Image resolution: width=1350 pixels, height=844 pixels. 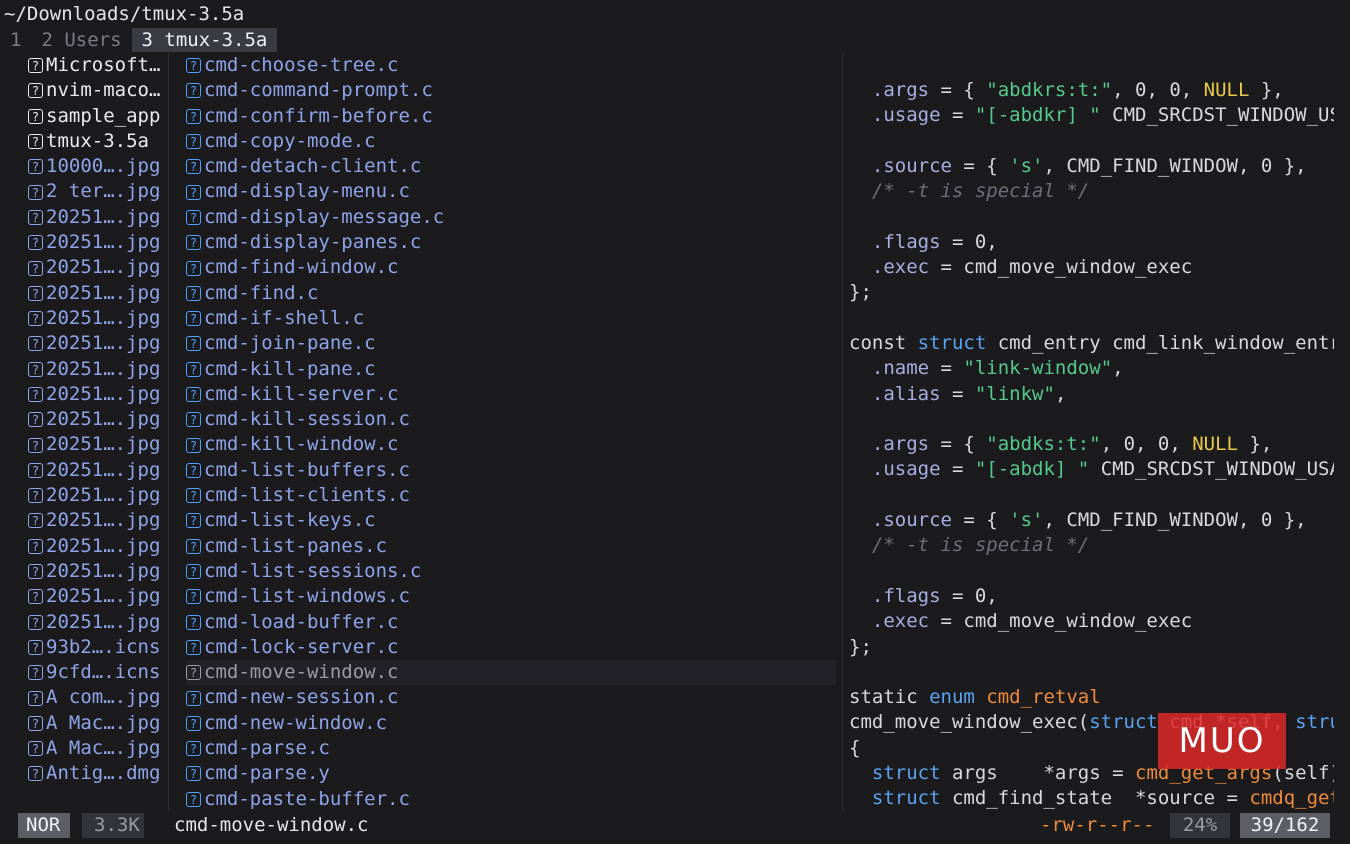 I want to click on file-item: ? 93b2….icns, so click(x=98, y=647).